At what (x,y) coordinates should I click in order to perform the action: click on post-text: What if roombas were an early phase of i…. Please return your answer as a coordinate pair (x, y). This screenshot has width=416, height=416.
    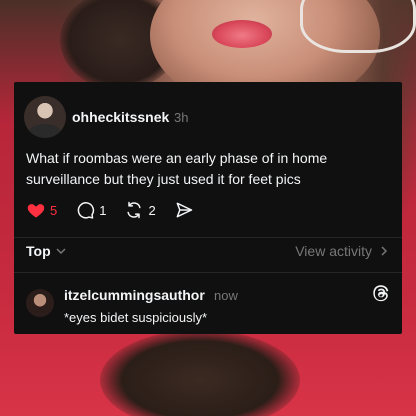
    Looking at the image, I should click on (177, 168).